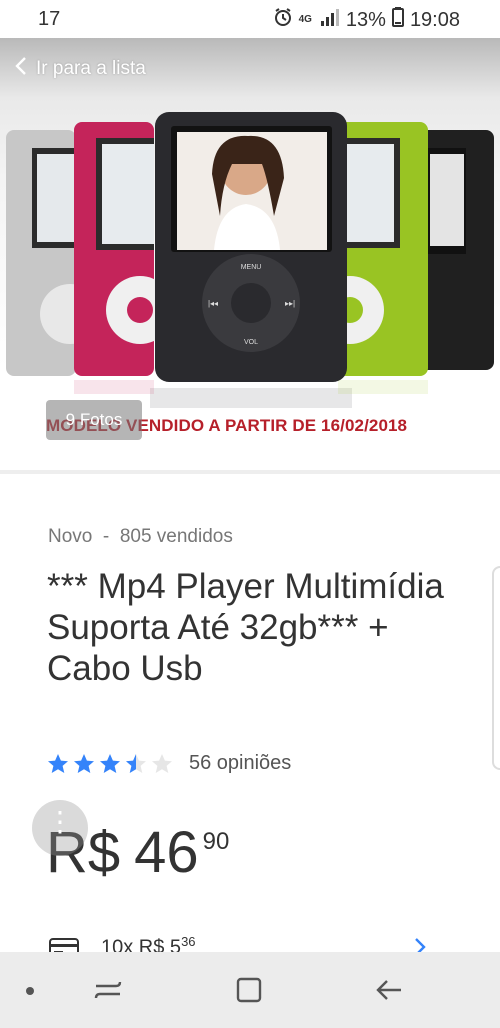 Image resolution: width=500 pixels, height=1028 pixels. I want to click on photo-count-badge: 9 Fotos, so click(94, 420).